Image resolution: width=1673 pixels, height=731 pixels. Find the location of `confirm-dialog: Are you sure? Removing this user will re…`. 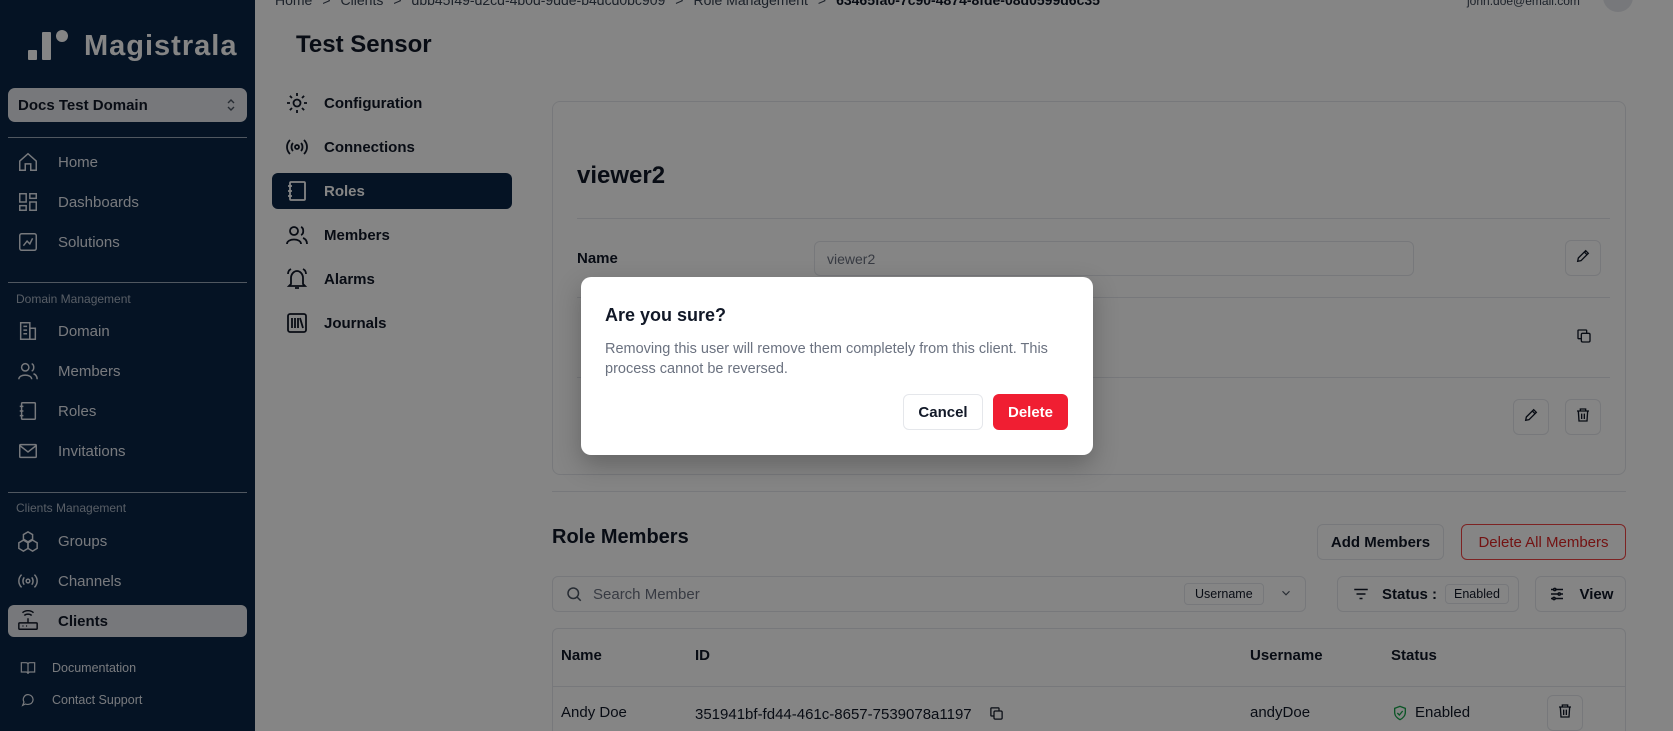

confirm-dialog: Are you sure? Removing this user will re… is located at coordinates (837, 366).